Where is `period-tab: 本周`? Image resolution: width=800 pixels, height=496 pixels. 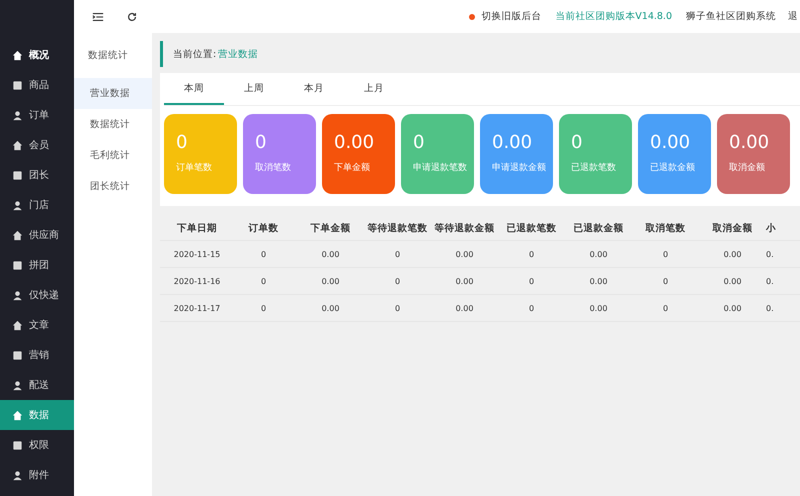 period-tab: 本周 is located at coordinates (194, 89).